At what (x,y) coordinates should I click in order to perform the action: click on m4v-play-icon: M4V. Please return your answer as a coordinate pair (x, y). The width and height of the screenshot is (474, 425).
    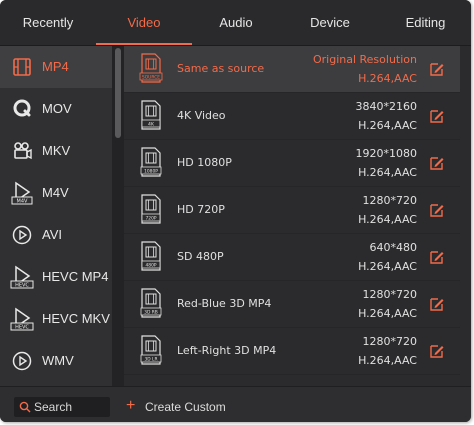
    Looking at the image, I should click on (22, 193).